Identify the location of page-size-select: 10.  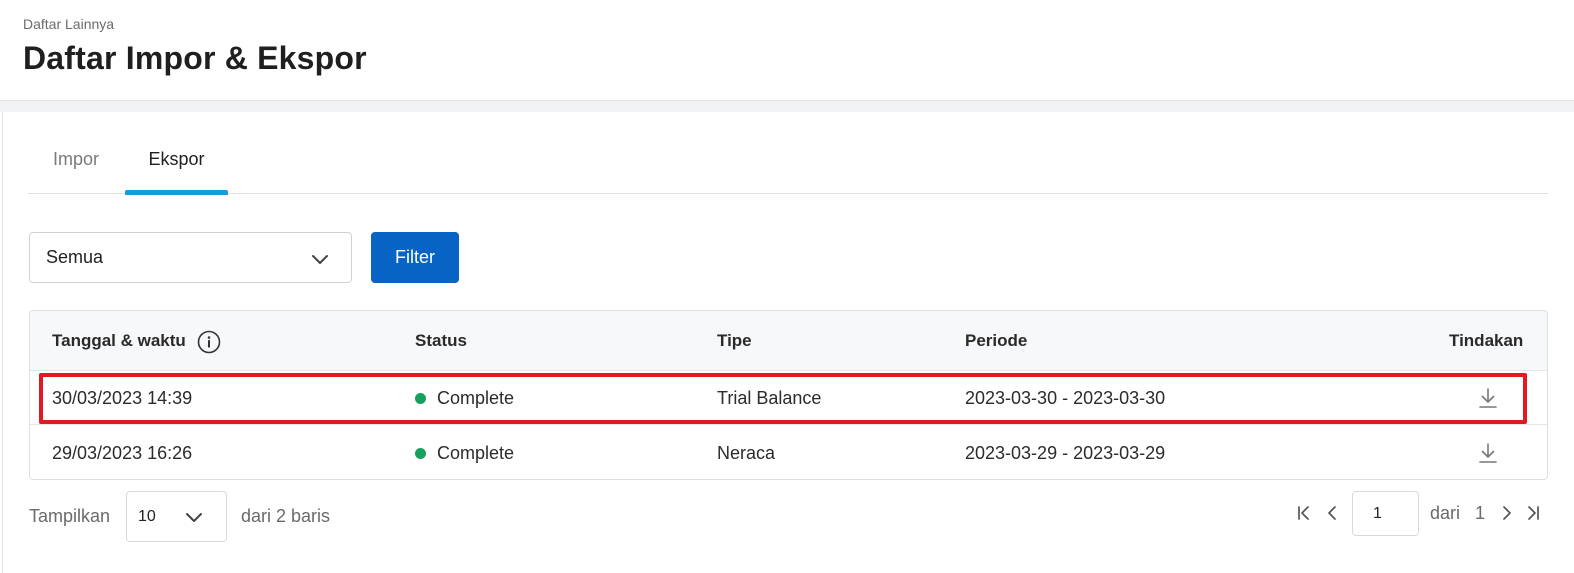
(176, 516).